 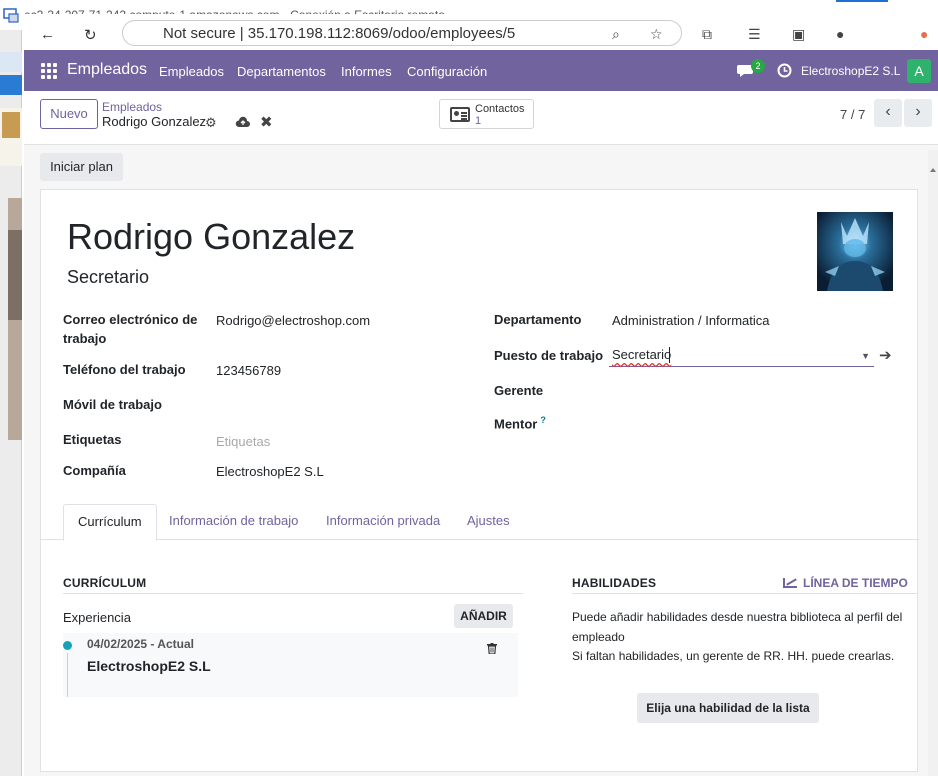 What do you see at coordinates (154, 121) in the screenshot?
I see `breadcrumb-current: Rodrigo Gonzalez` at bounding box center [154, 121].